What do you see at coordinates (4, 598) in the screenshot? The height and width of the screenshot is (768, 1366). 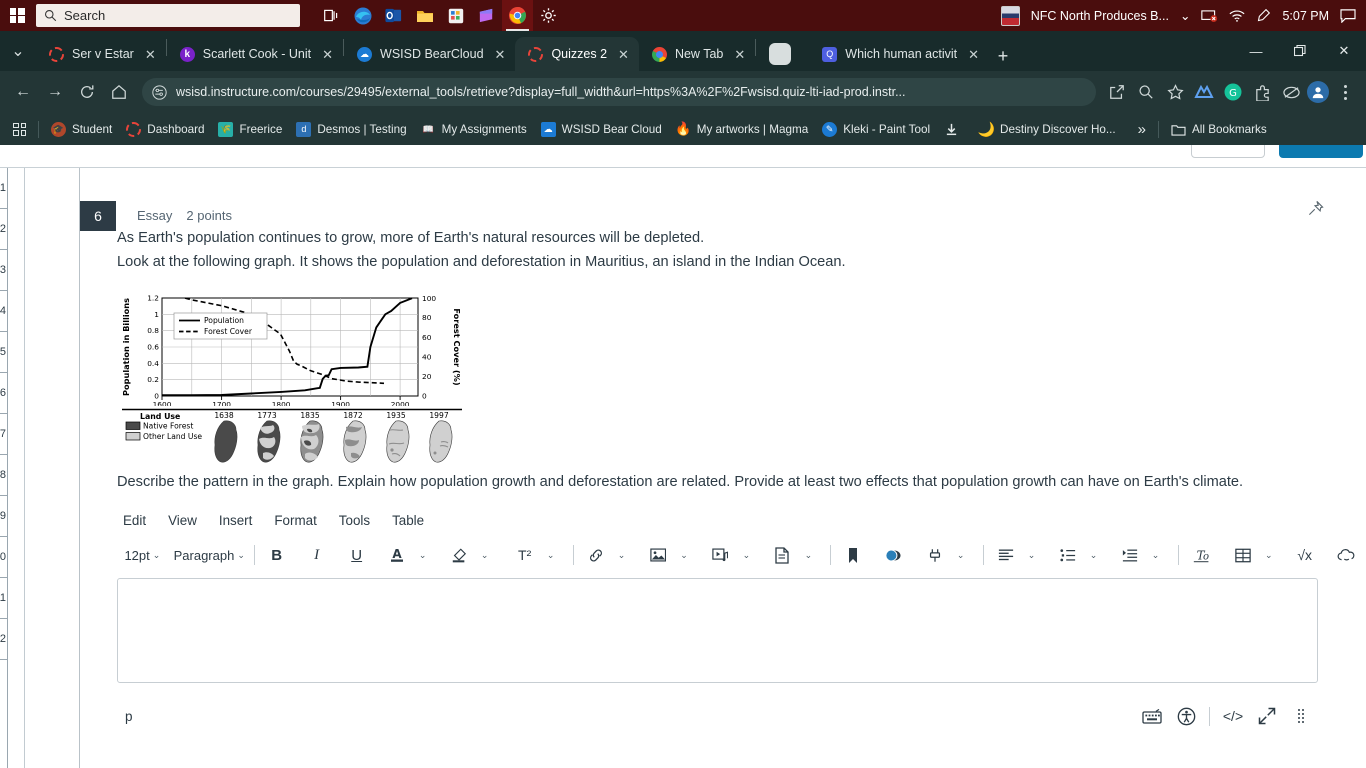 I see `question-nav-cell: 11` at bounding box center [4, 598].